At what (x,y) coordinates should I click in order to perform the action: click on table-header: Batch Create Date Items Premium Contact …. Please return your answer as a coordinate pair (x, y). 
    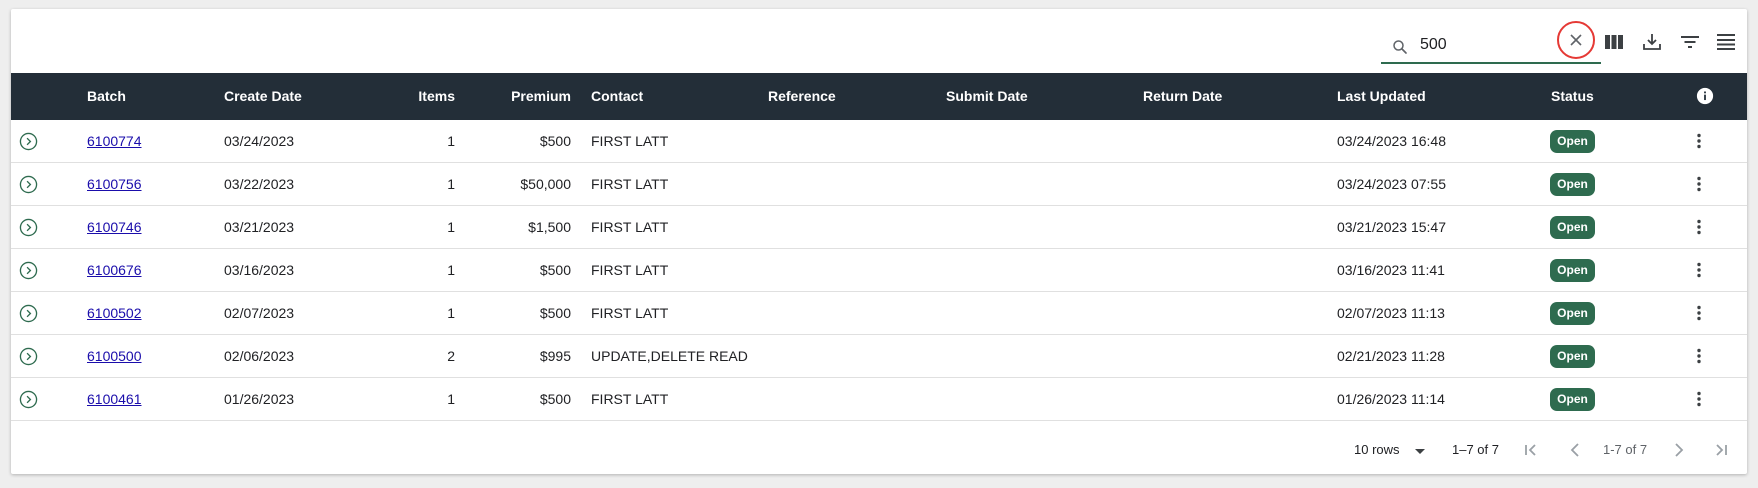
    Looking at the image, I should click on (879, 96).